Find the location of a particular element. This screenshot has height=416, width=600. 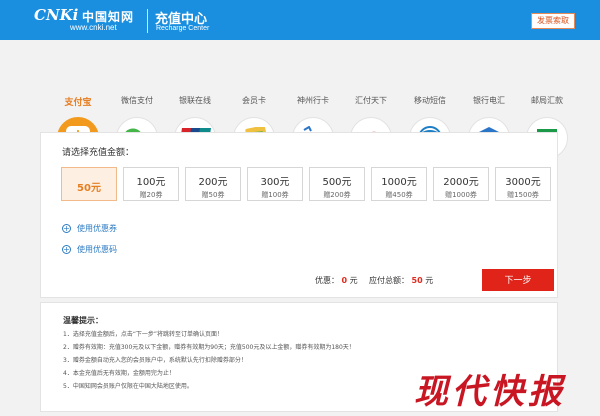

total-label: 应付总额： is located at coordinates (389, 280).